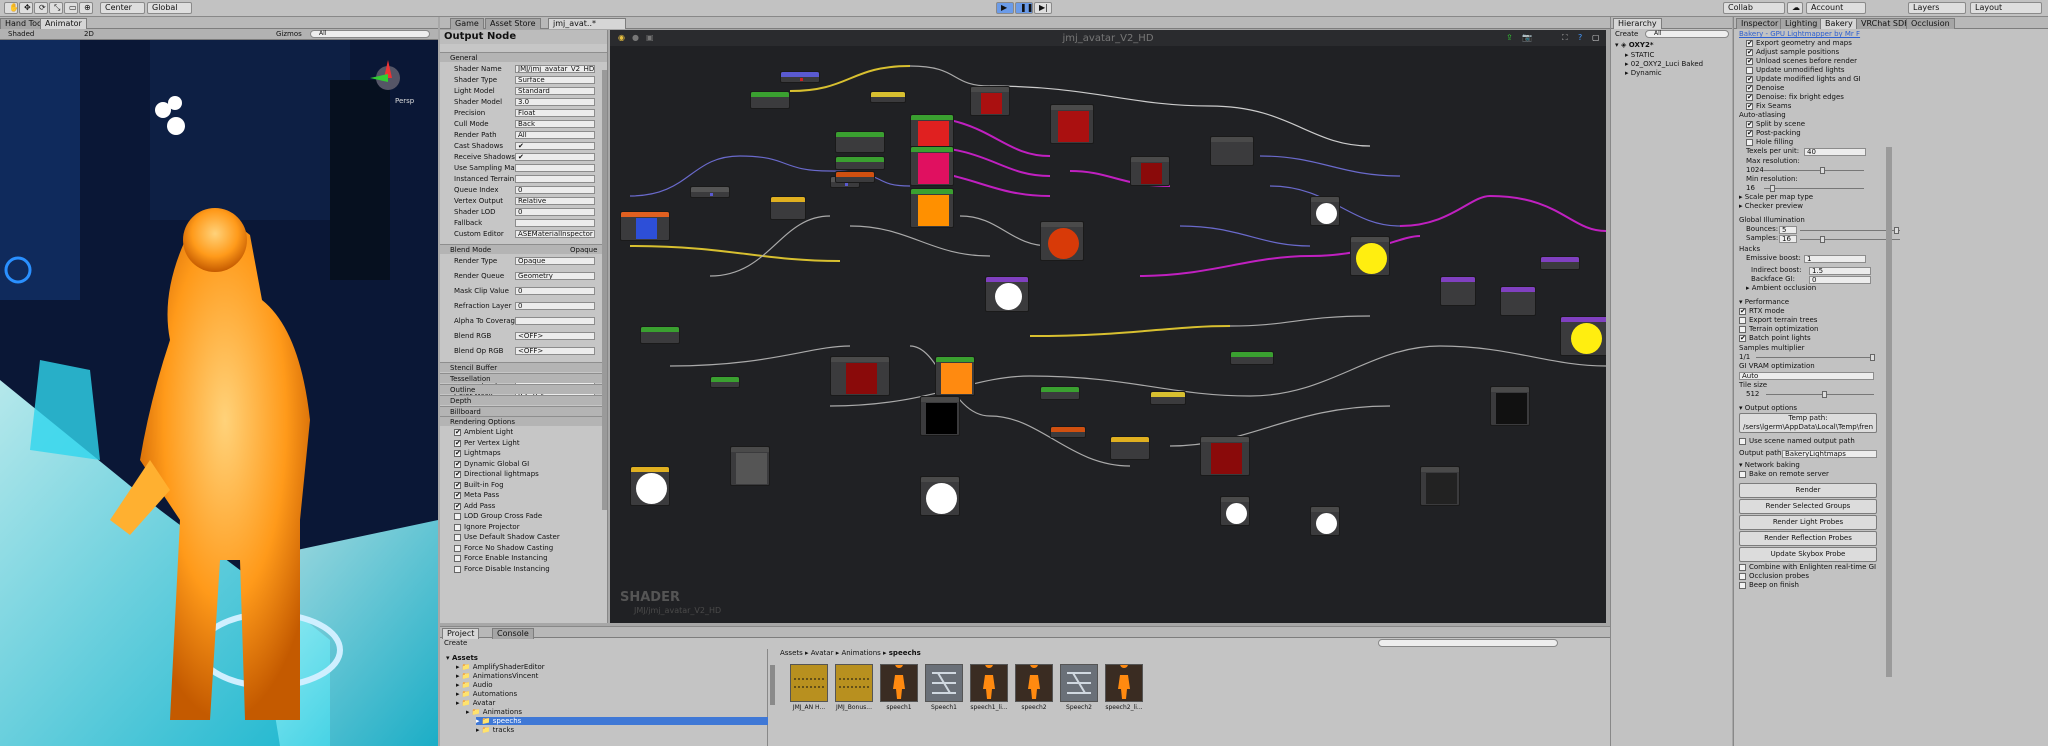 This screenshot has height=746, width=2048. What do you see at coordinates (1814, 170) in the screenshot?
I see `max-res-slider` at bounding box center [1814, 170].